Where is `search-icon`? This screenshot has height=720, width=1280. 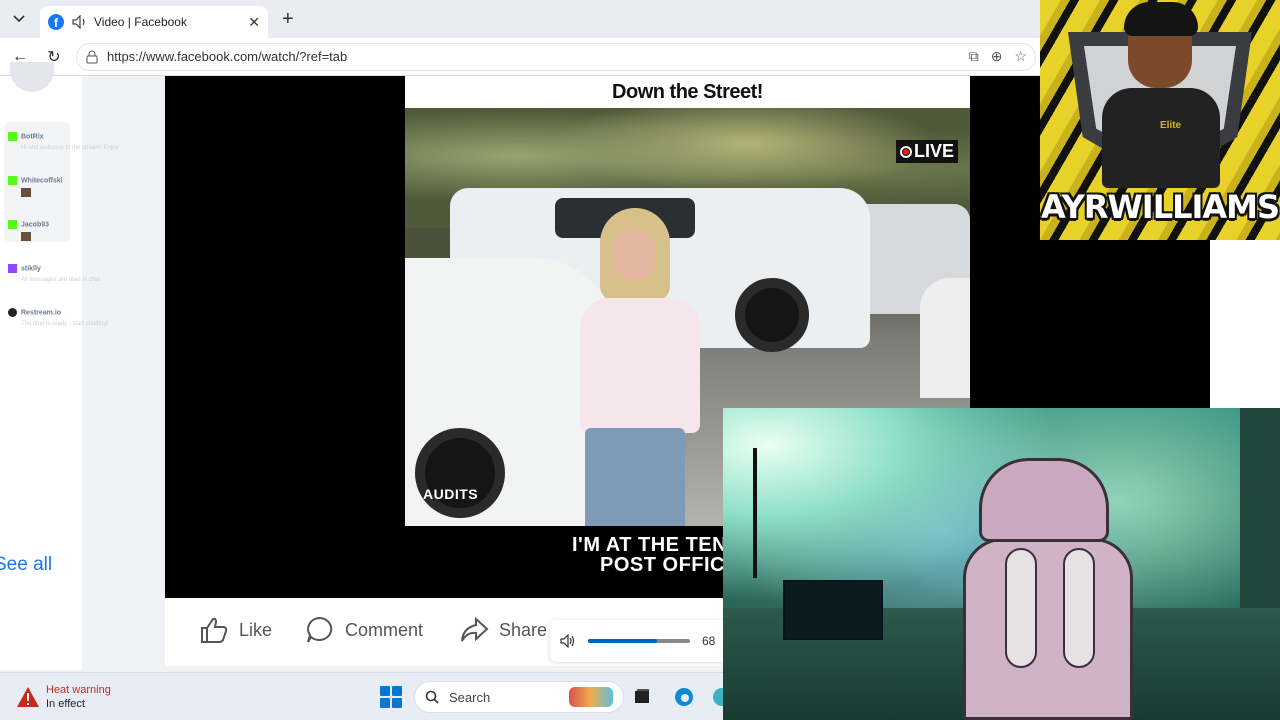
search-icon is located at coordinates (432, 697).